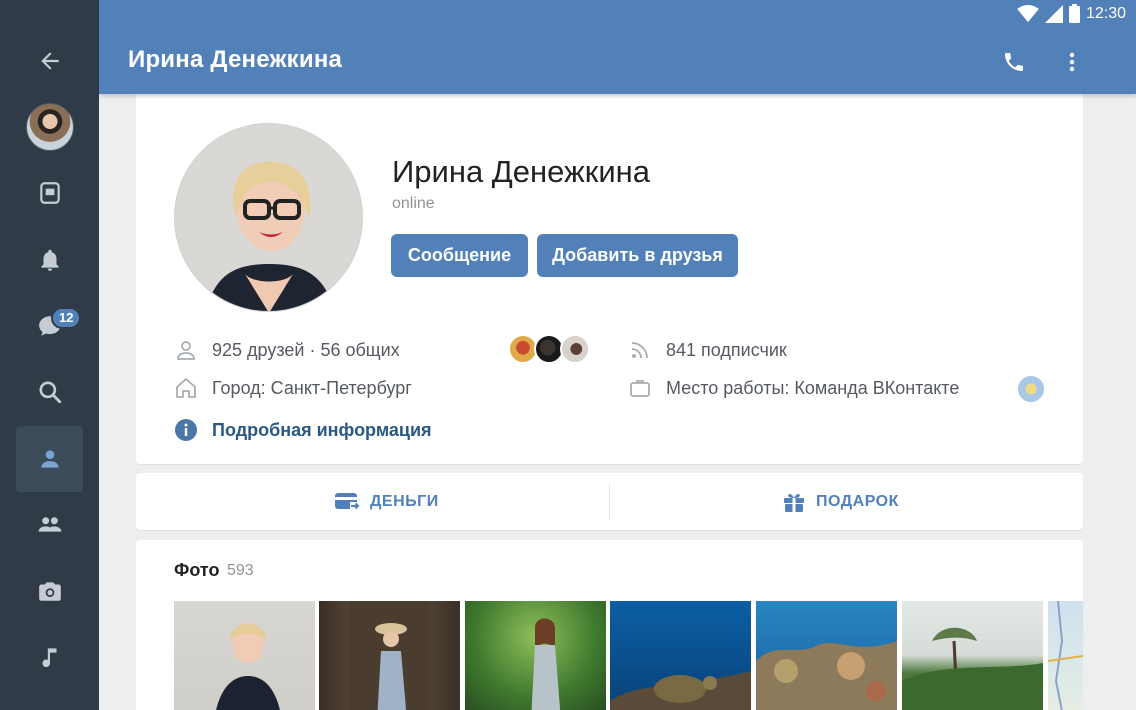  Describe the element at coordinates (640, 388) in the screenshot. I see `briefcase-icon` at that location.